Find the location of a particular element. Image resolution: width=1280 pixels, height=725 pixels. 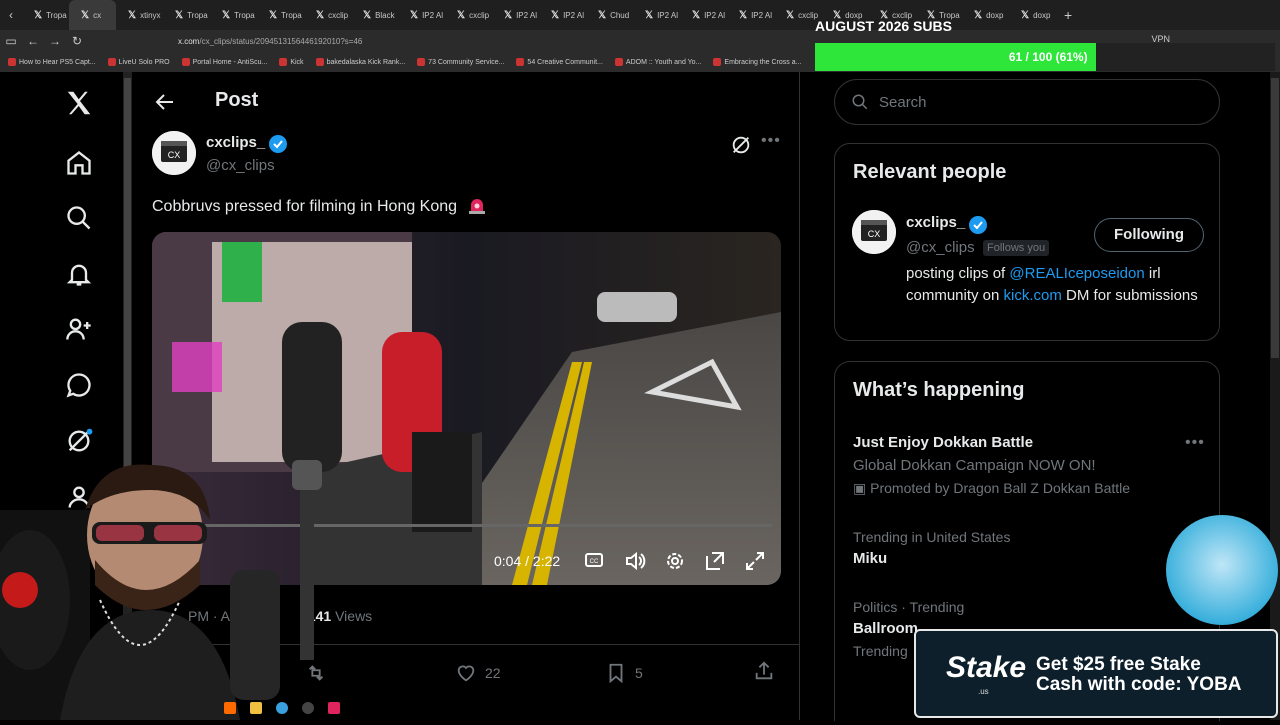

trend-item: Trending in United States Miku is located at coordinates (931, 548).